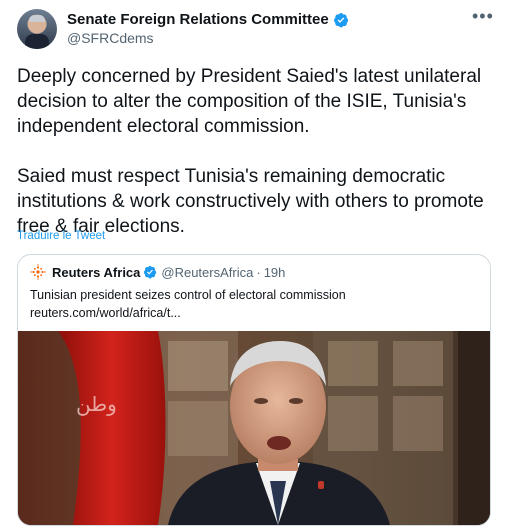 The width and height of the screenshot is (508, 526). I want to click on author-row: Senate Foreign Relations Committee, so click(208, 19).